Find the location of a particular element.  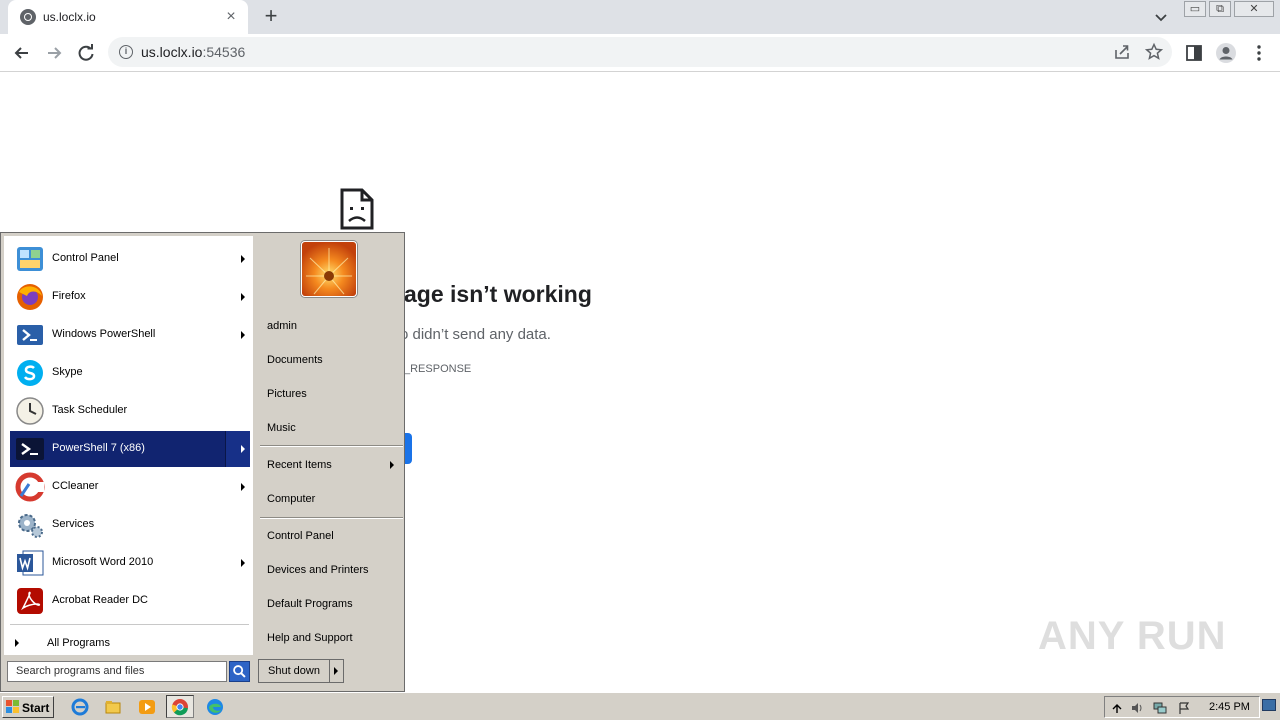

submenu-toggle is located at coordinates (237, 449).